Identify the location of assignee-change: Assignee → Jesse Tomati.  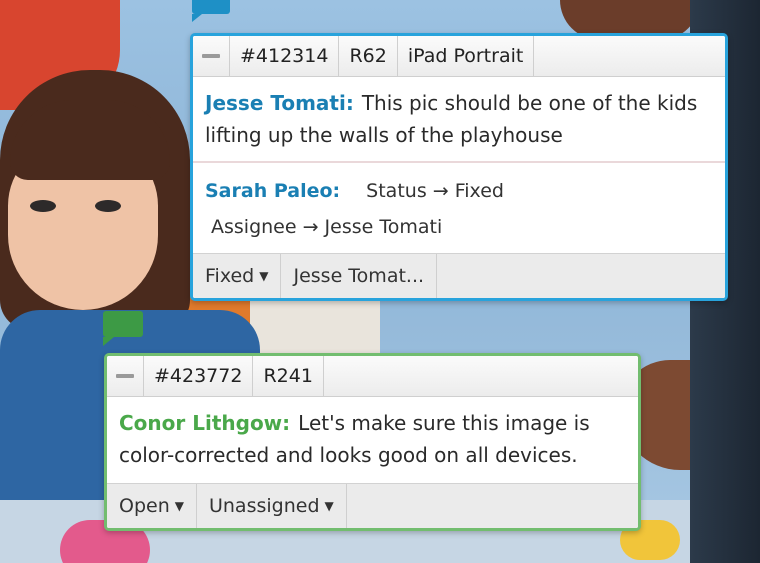
(327, 227).